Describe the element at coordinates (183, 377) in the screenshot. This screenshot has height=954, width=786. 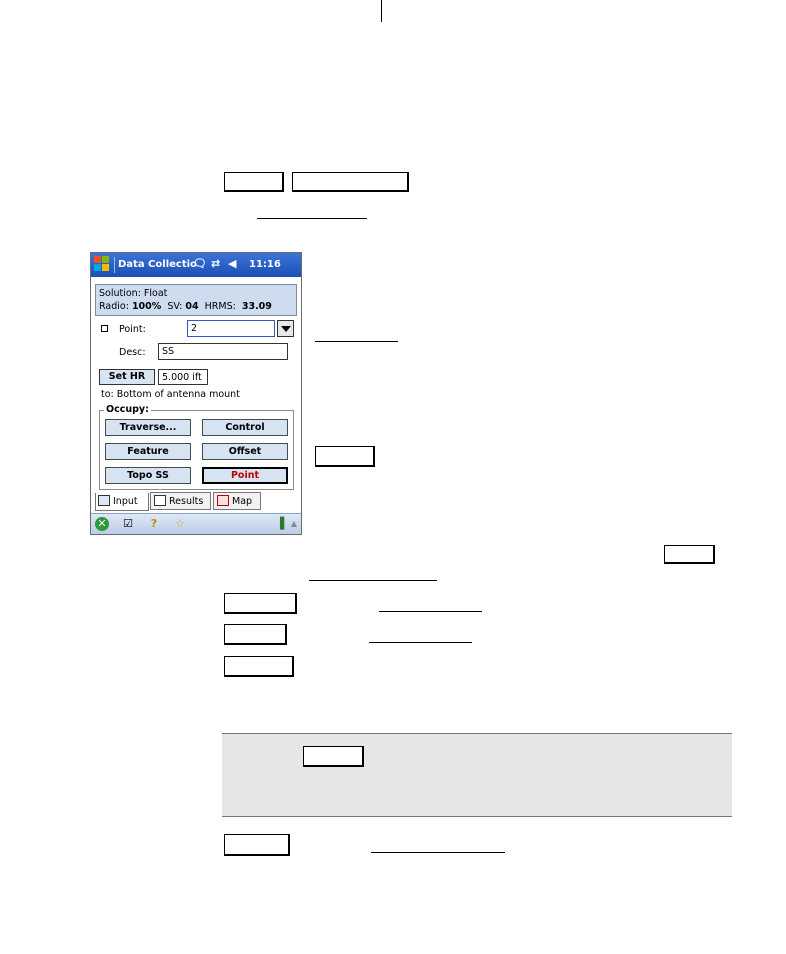
I see `hr-value-field: 5.000 ift` at that location.